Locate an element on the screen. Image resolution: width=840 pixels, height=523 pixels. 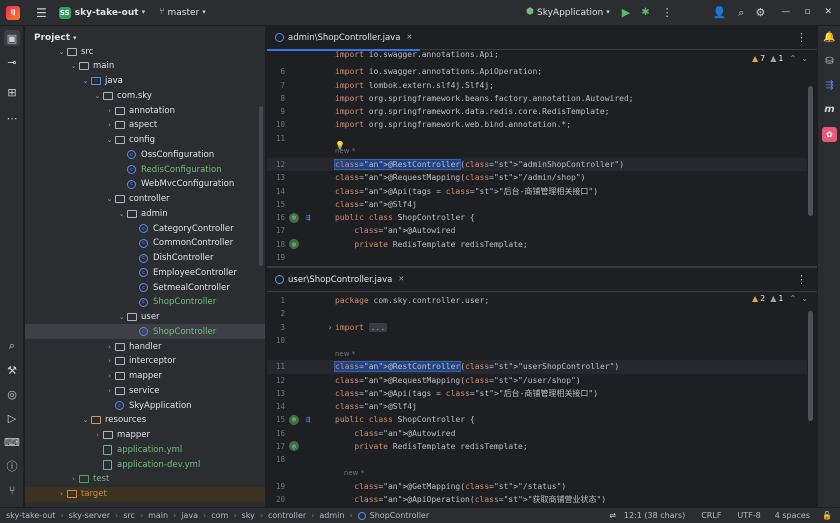
tree-item-folder: ⌄ java is located at coordinates (145, 81).